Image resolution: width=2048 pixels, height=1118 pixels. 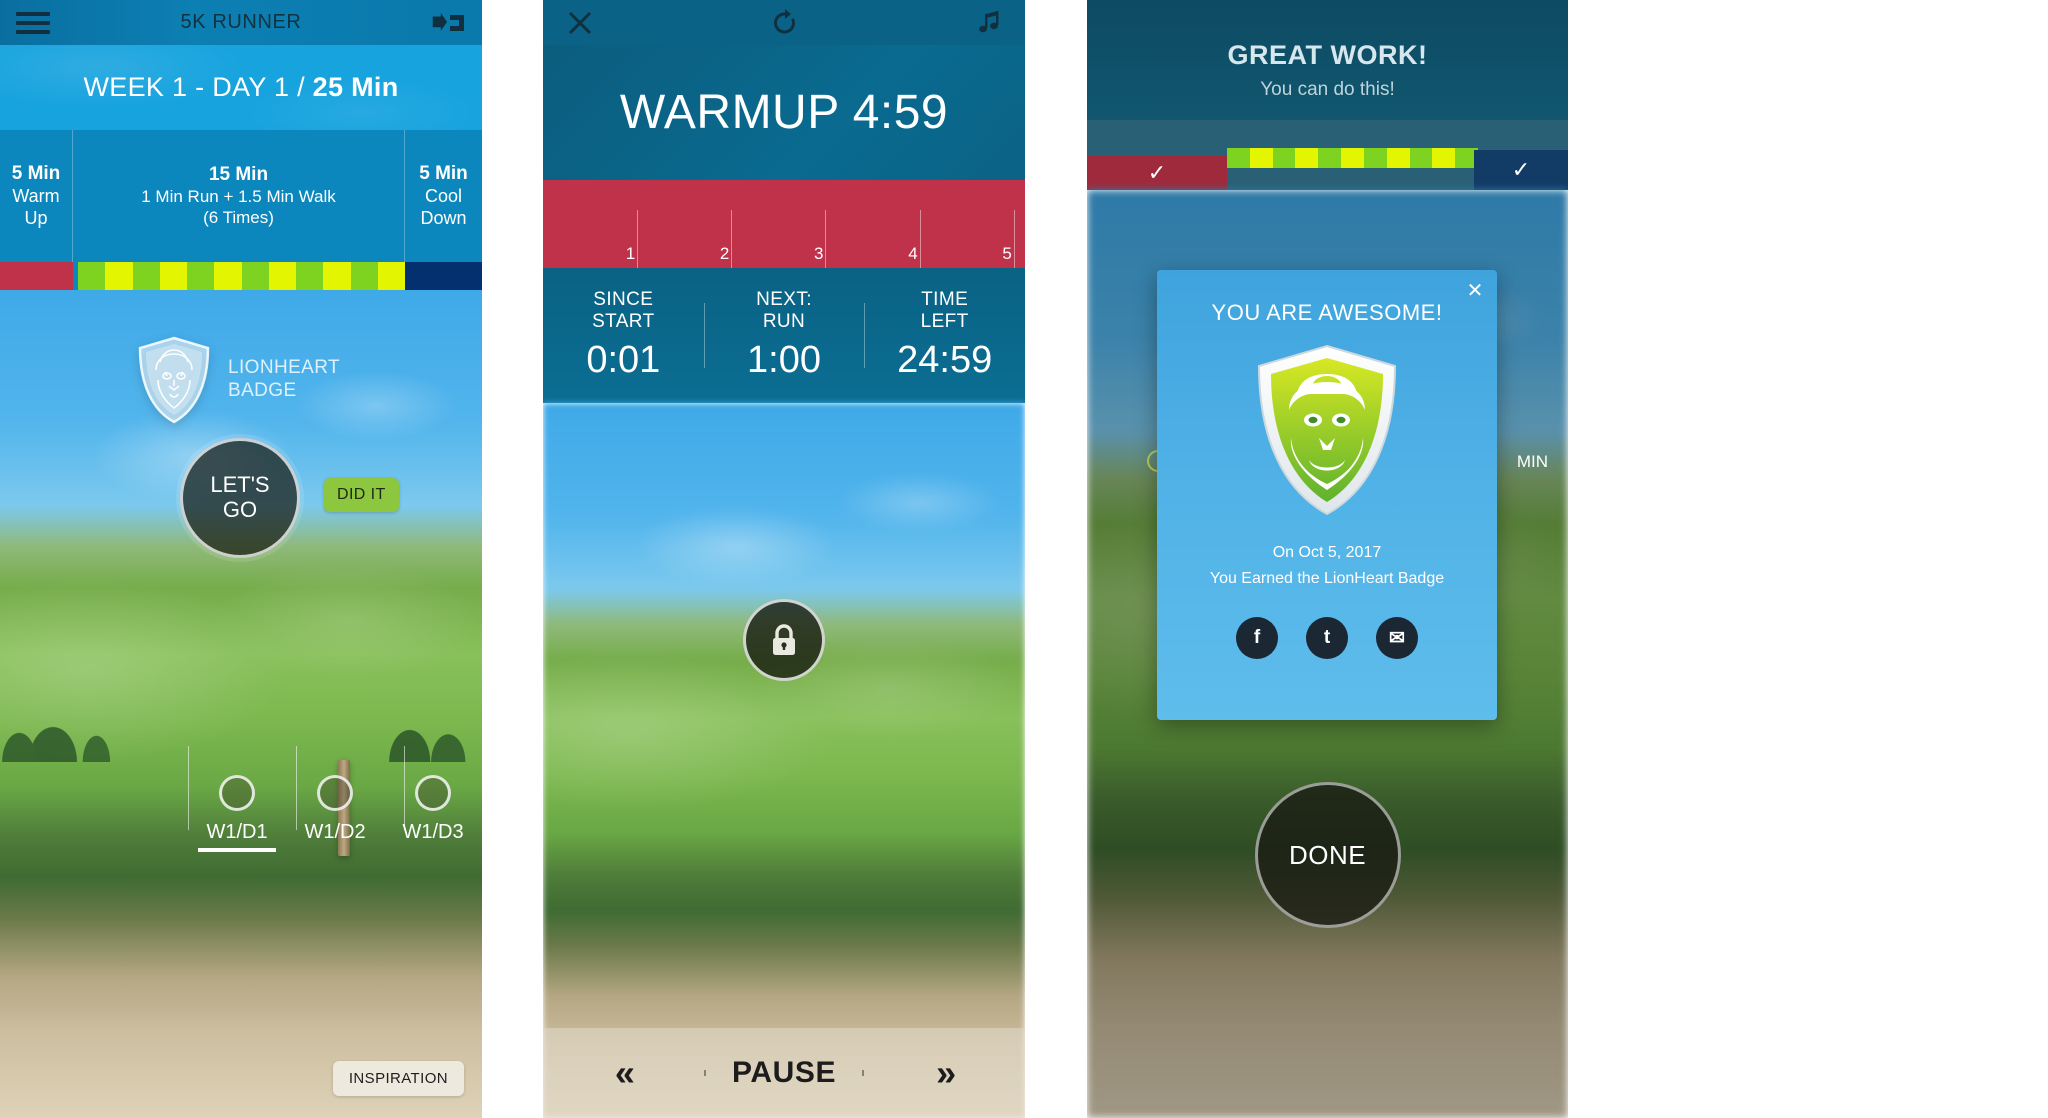 I want to click on segment-cooldown: 5 Min Cool Down, so click(x=443, y=196).